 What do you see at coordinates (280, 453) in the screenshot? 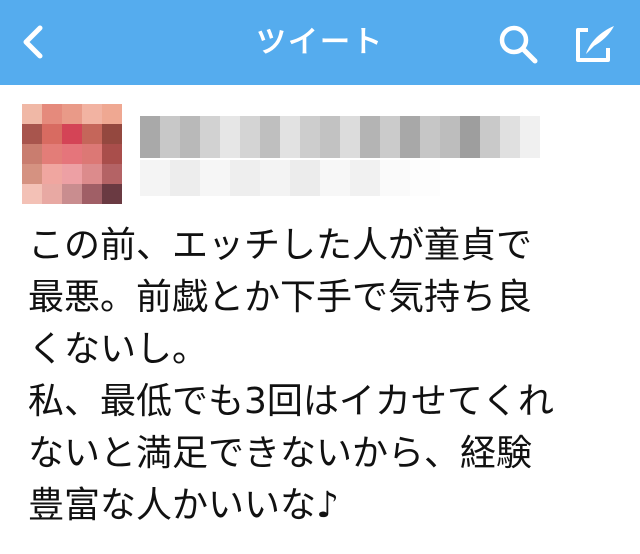
I see `tweet-line: ないと満足できないから、経験` at bounding box center [280, 453].